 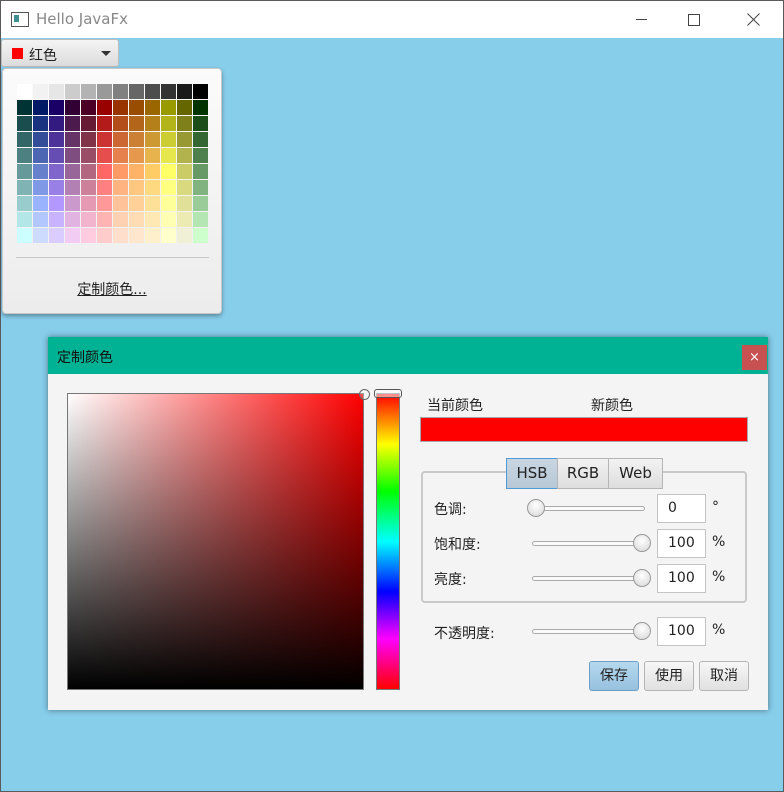 What do you see at coordinates (753, 19) in the screenshot?
I see `close-window-button` at bounding box center [753, 19].